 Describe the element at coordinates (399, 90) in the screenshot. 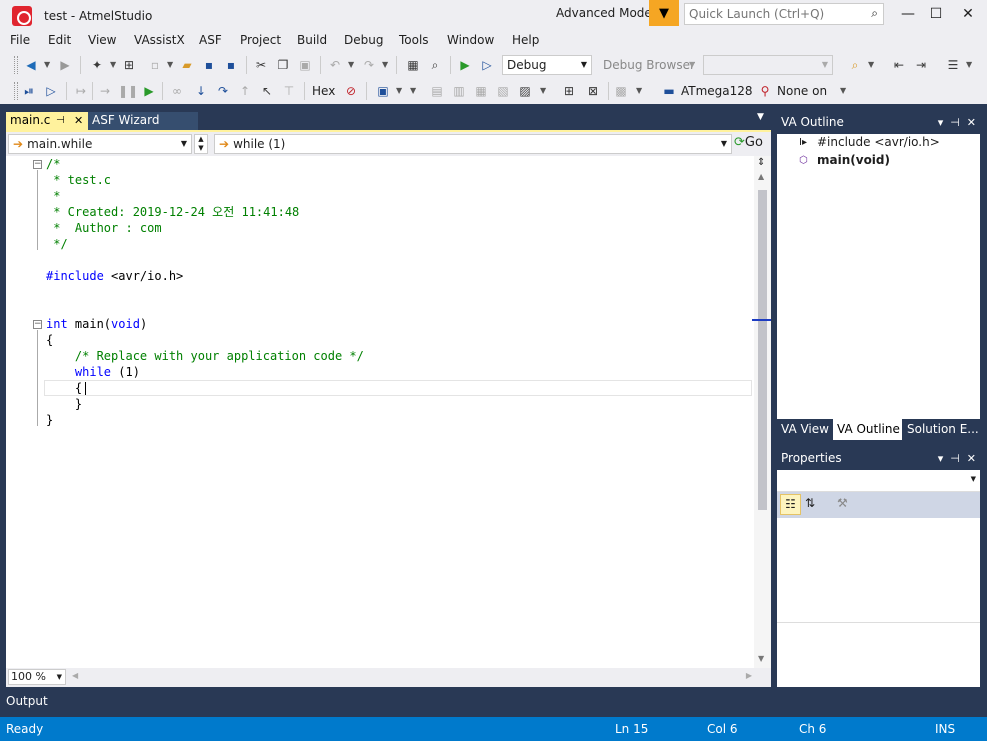

I see `windows-dropdown-icon: ▼` at that location.